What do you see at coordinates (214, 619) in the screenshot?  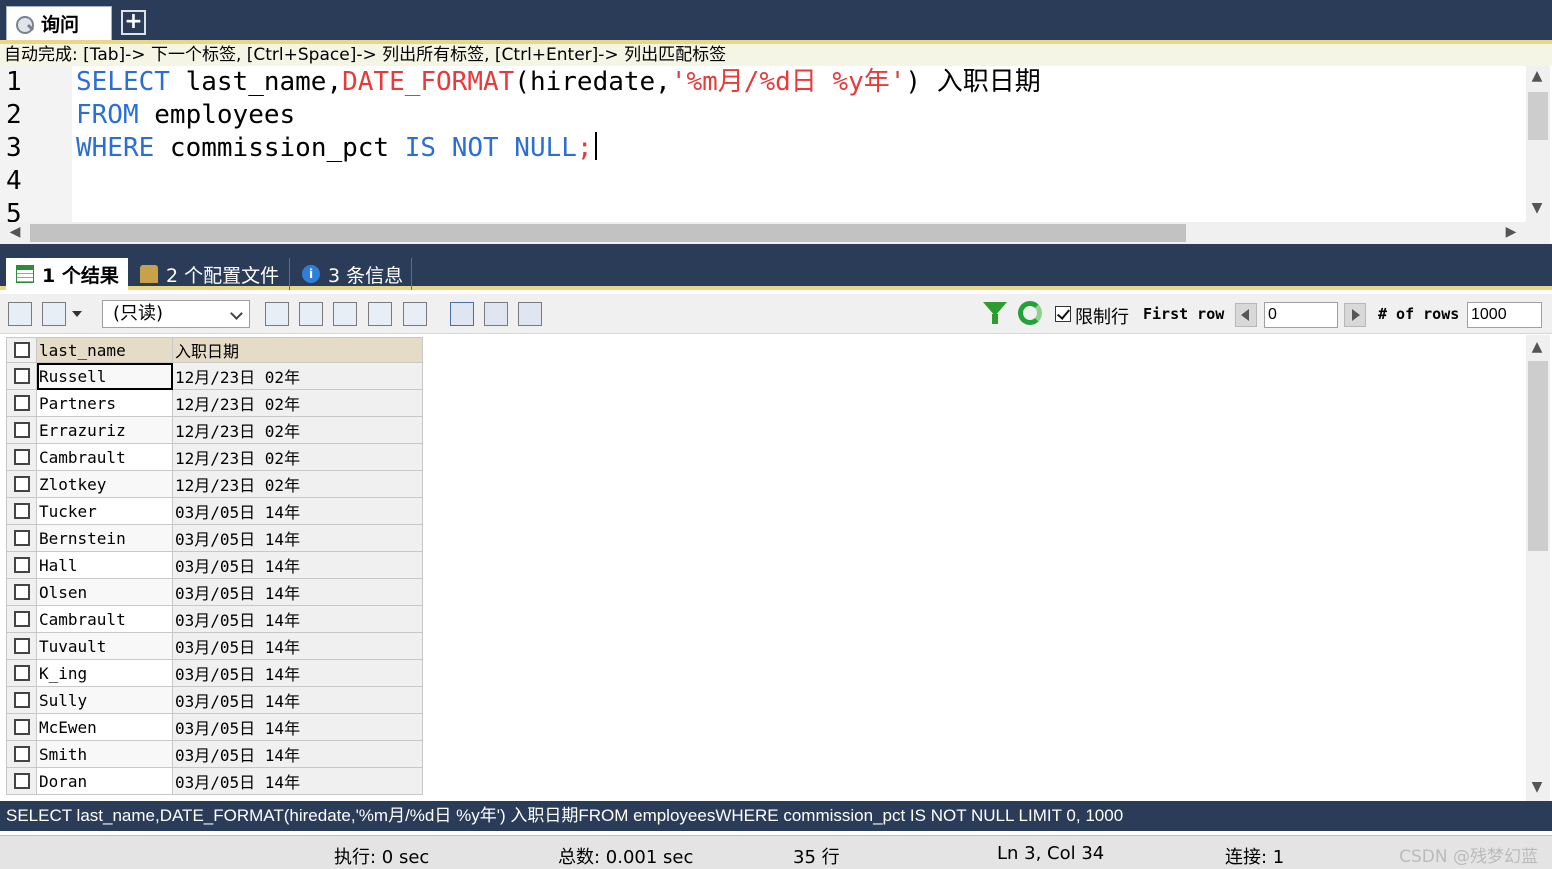 I see `table-row: Cambrault 03月/05日 14年` at bounding box center [214, 619].